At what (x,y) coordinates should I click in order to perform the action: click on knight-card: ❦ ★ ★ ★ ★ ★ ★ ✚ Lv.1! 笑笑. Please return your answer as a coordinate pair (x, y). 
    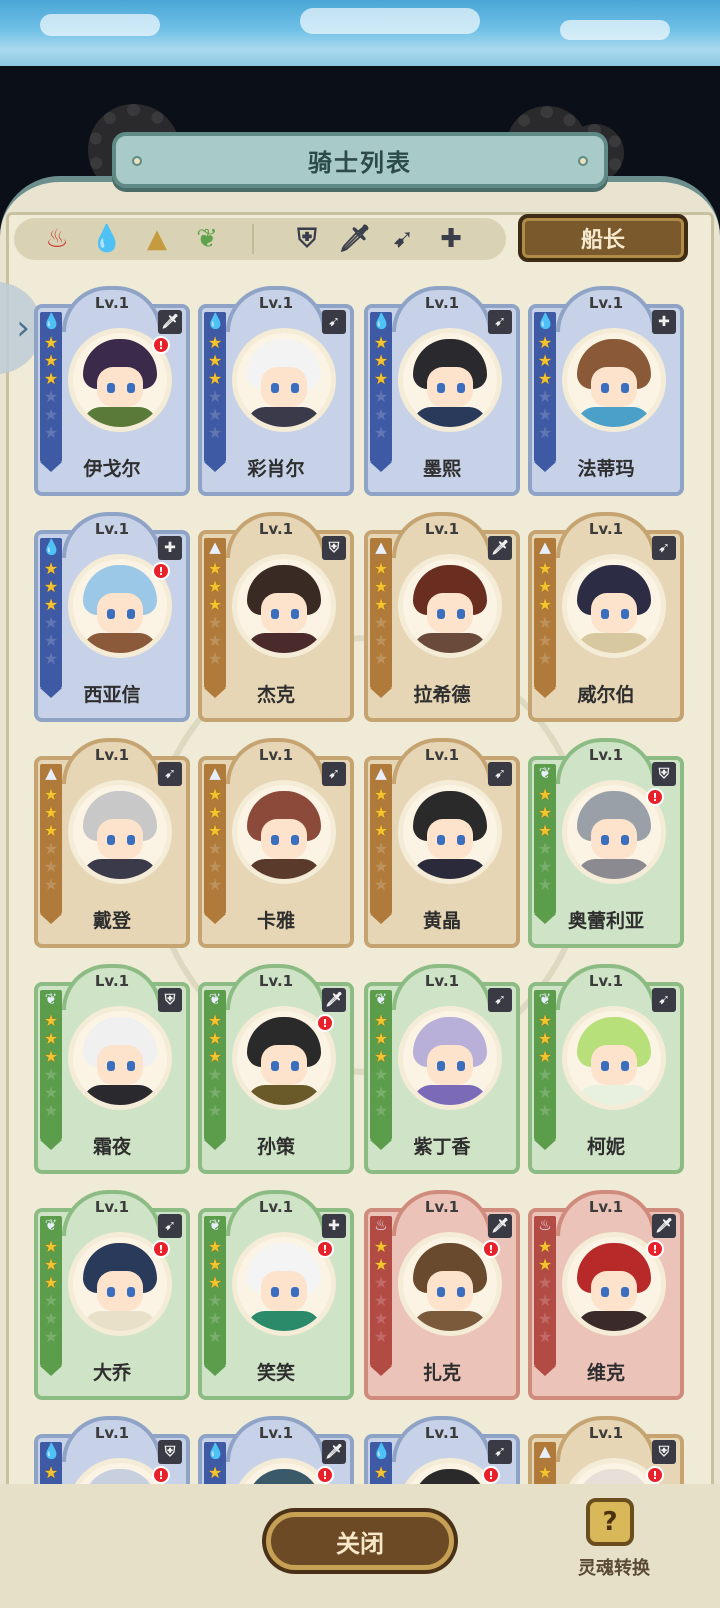
    Looking at the image, I should click on (276, 1295).